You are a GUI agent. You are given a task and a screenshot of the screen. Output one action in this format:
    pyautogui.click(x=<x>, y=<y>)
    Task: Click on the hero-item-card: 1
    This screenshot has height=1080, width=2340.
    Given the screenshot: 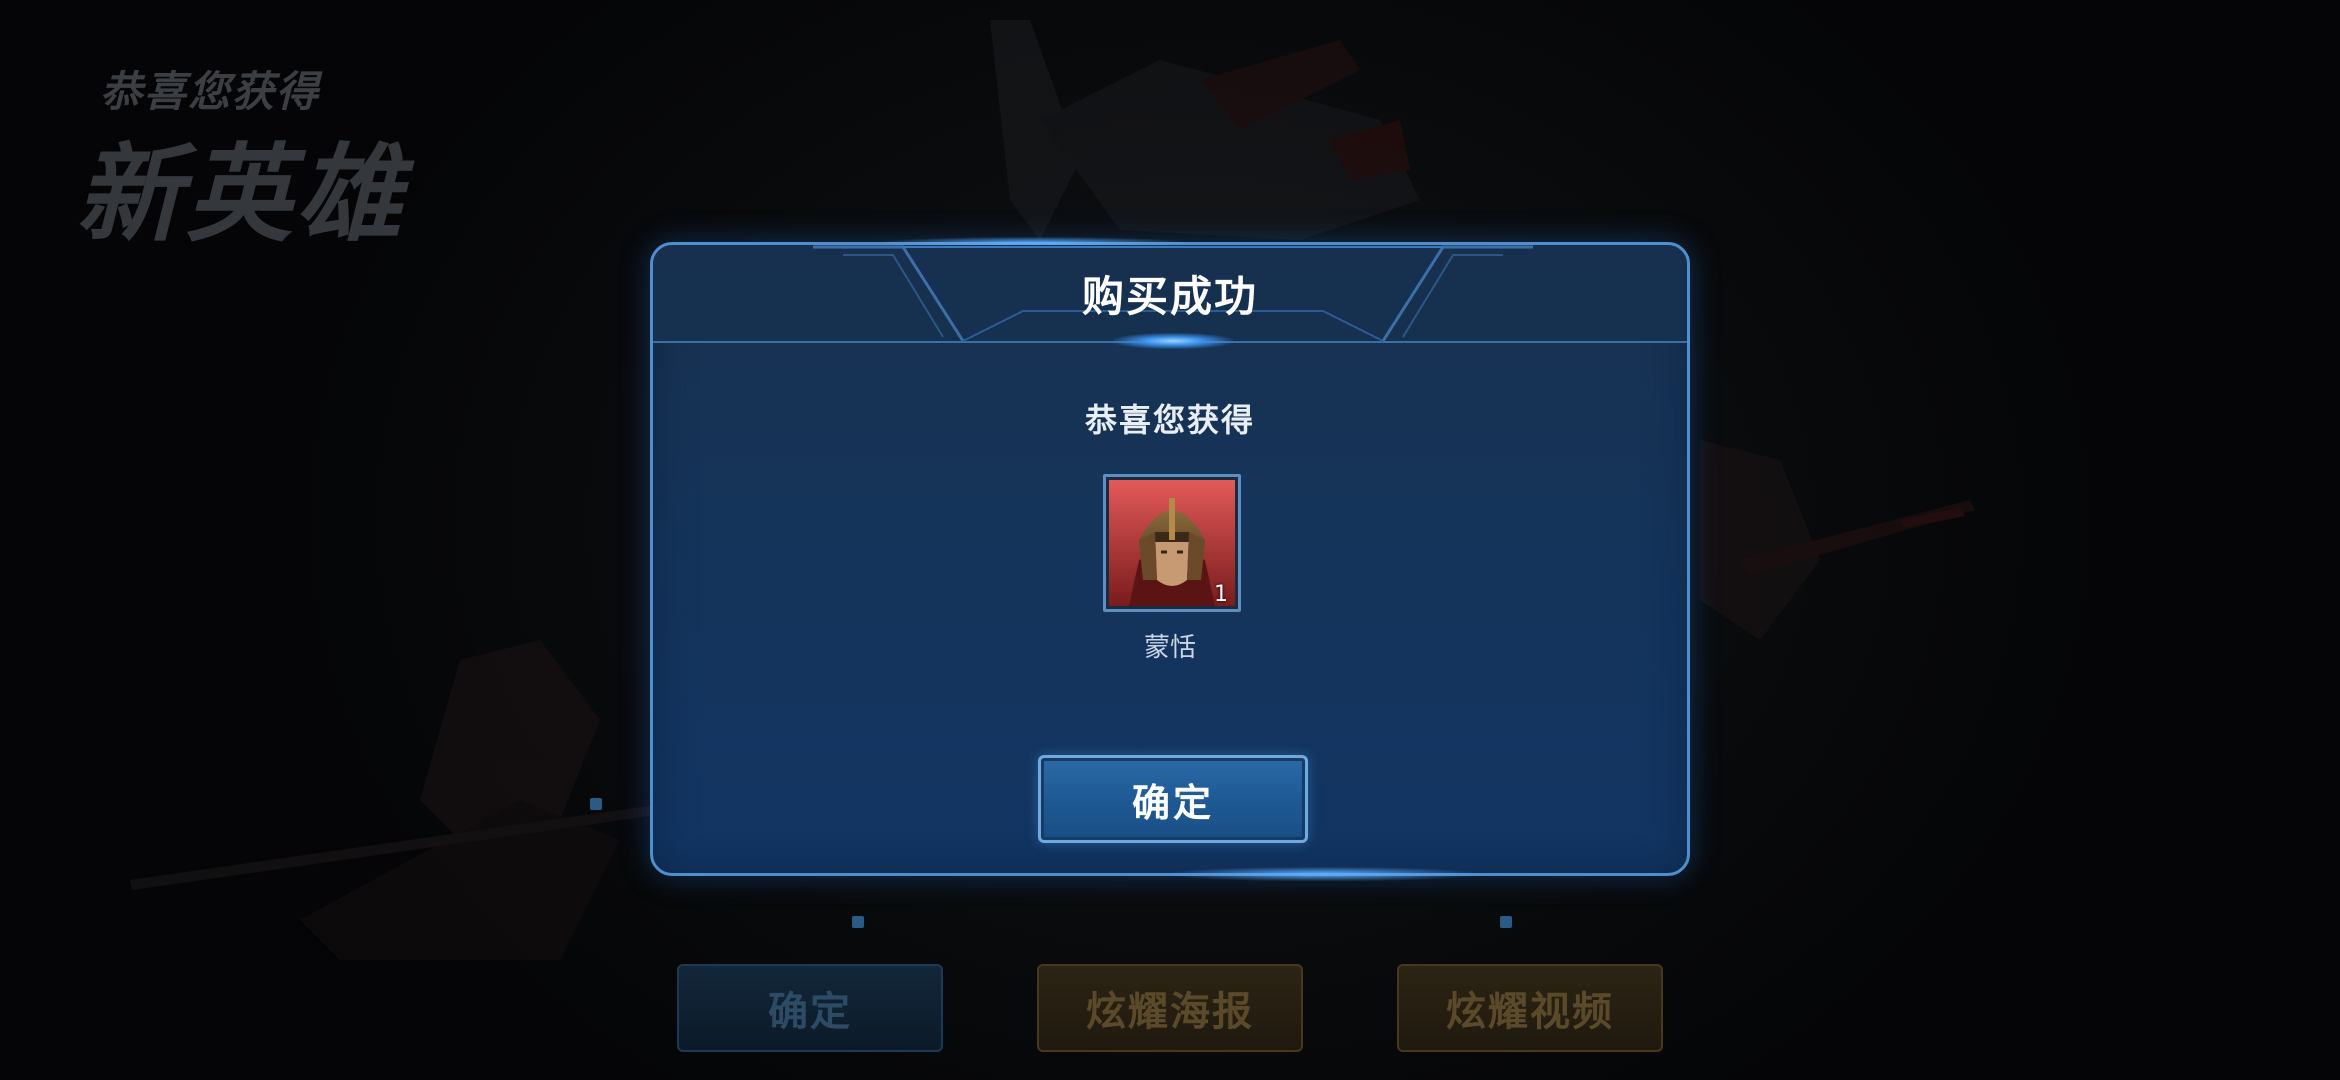 What is the action you would take?
    pyautogui.click(x=1172, y=543)
    